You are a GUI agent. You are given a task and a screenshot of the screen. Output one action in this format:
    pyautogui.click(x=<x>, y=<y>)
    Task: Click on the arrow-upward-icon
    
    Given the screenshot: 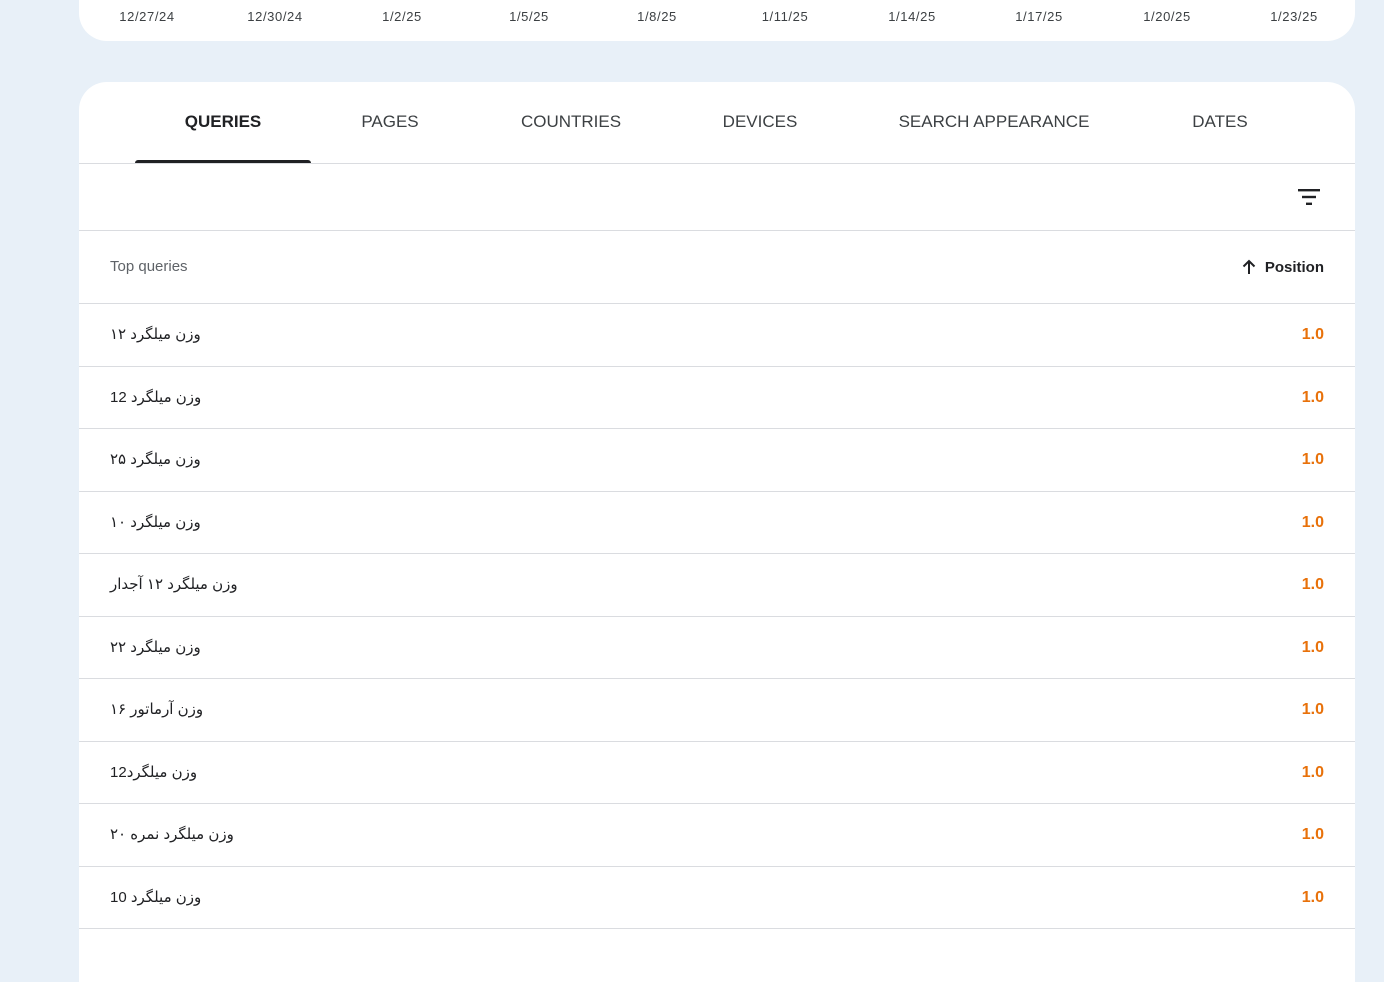 What is the action you would take?
    pyautogui.click(x=1249, y=266)
    